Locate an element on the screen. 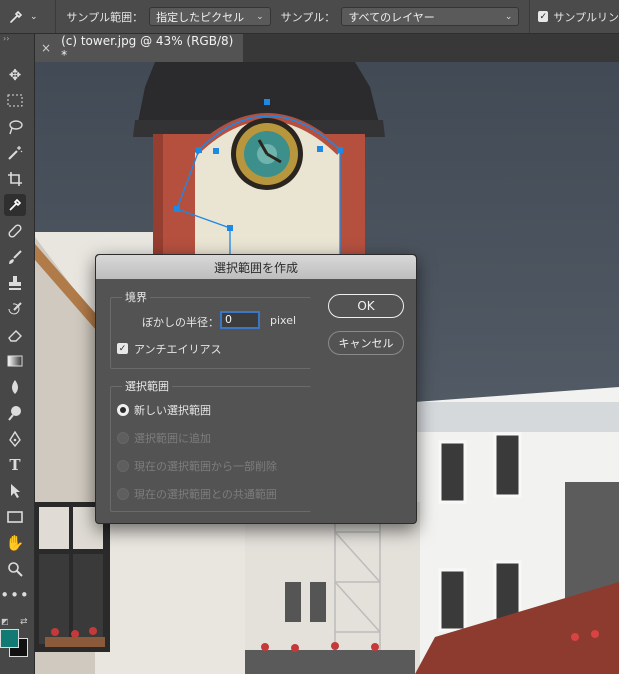 Image resolution: width=619 pixels, height=674 pixels. clone-stamp-icon is located at coordinates (15, 283).